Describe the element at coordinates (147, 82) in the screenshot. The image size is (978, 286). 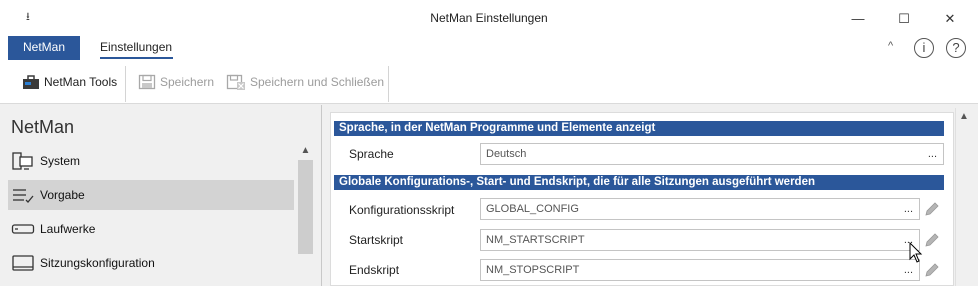
I see `save-icon` at that location.